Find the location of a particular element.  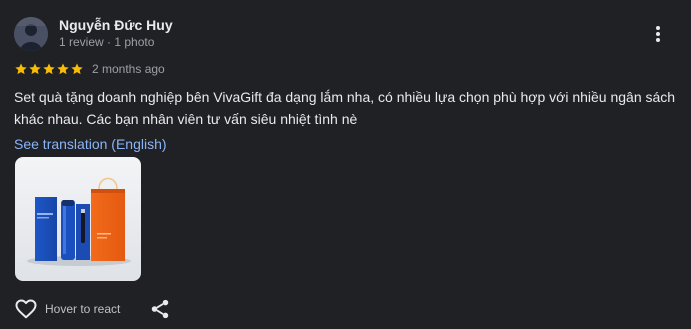

author-name: Nguyễn Đức Huy is located at coordinates (116, 25).